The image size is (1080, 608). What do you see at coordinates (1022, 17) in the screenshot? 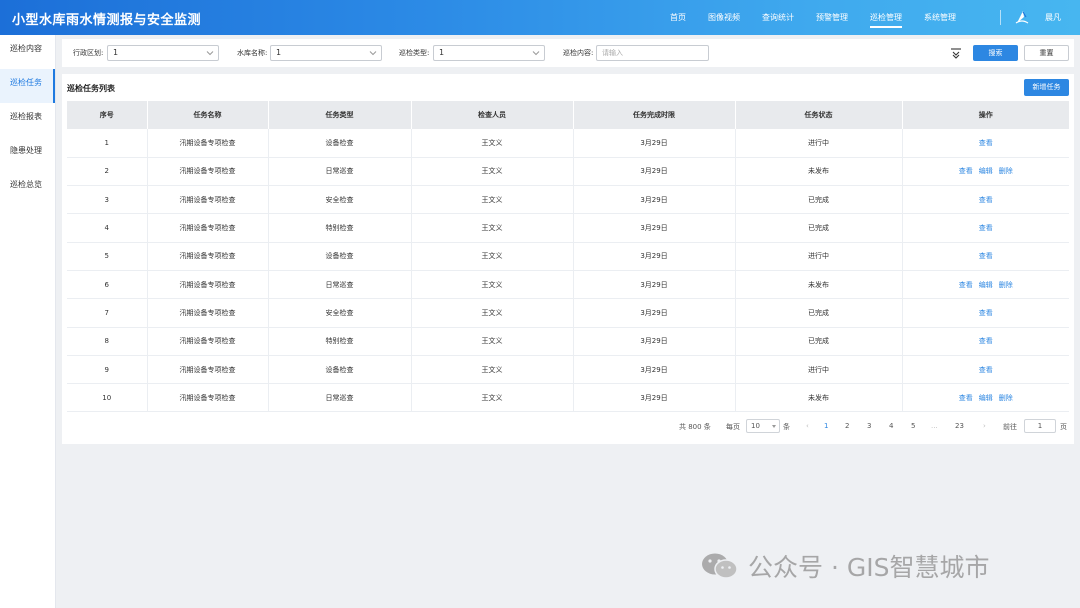
I see `user-avatar-icon` at bounding box center [1022, 17].